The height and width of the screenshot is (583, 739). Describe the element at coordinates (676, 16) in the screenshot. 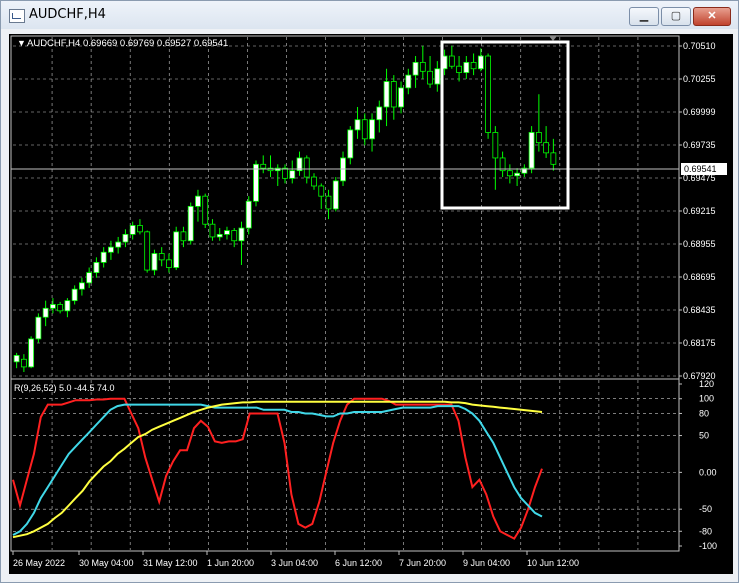

I see `maximize-button: ▢` at that location.